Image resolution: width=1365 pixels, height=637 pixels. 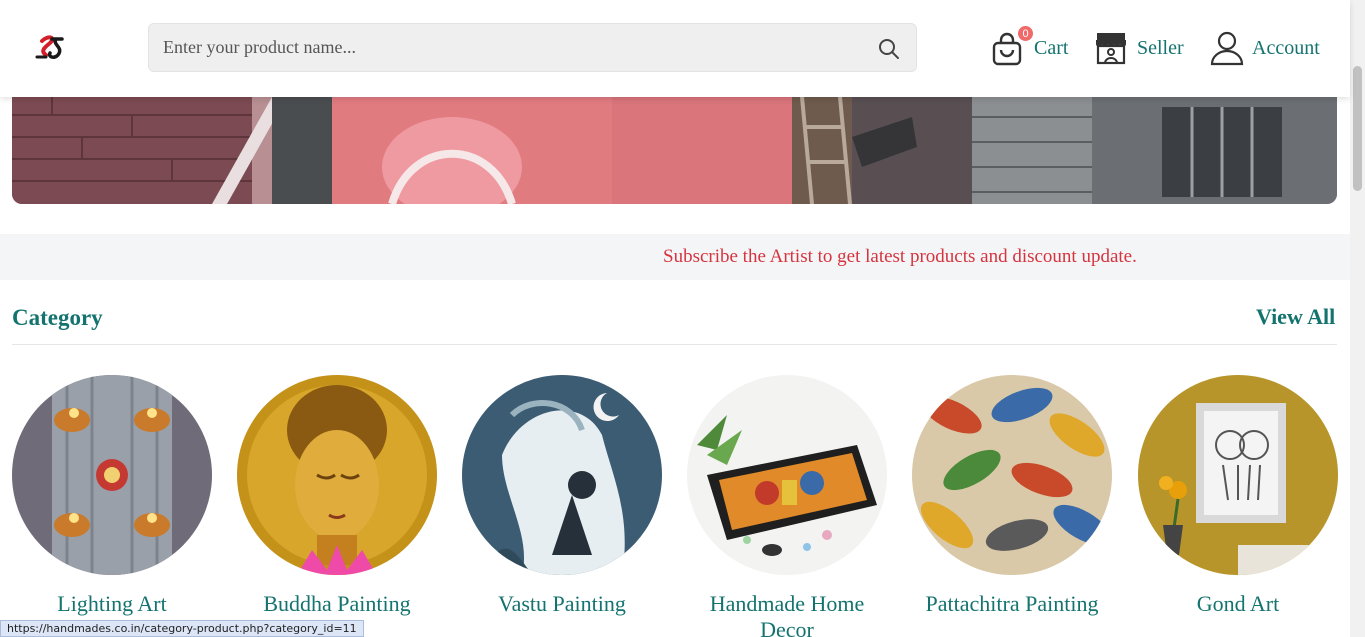 I want to click on user-icon, so click(x=1227, y=48).